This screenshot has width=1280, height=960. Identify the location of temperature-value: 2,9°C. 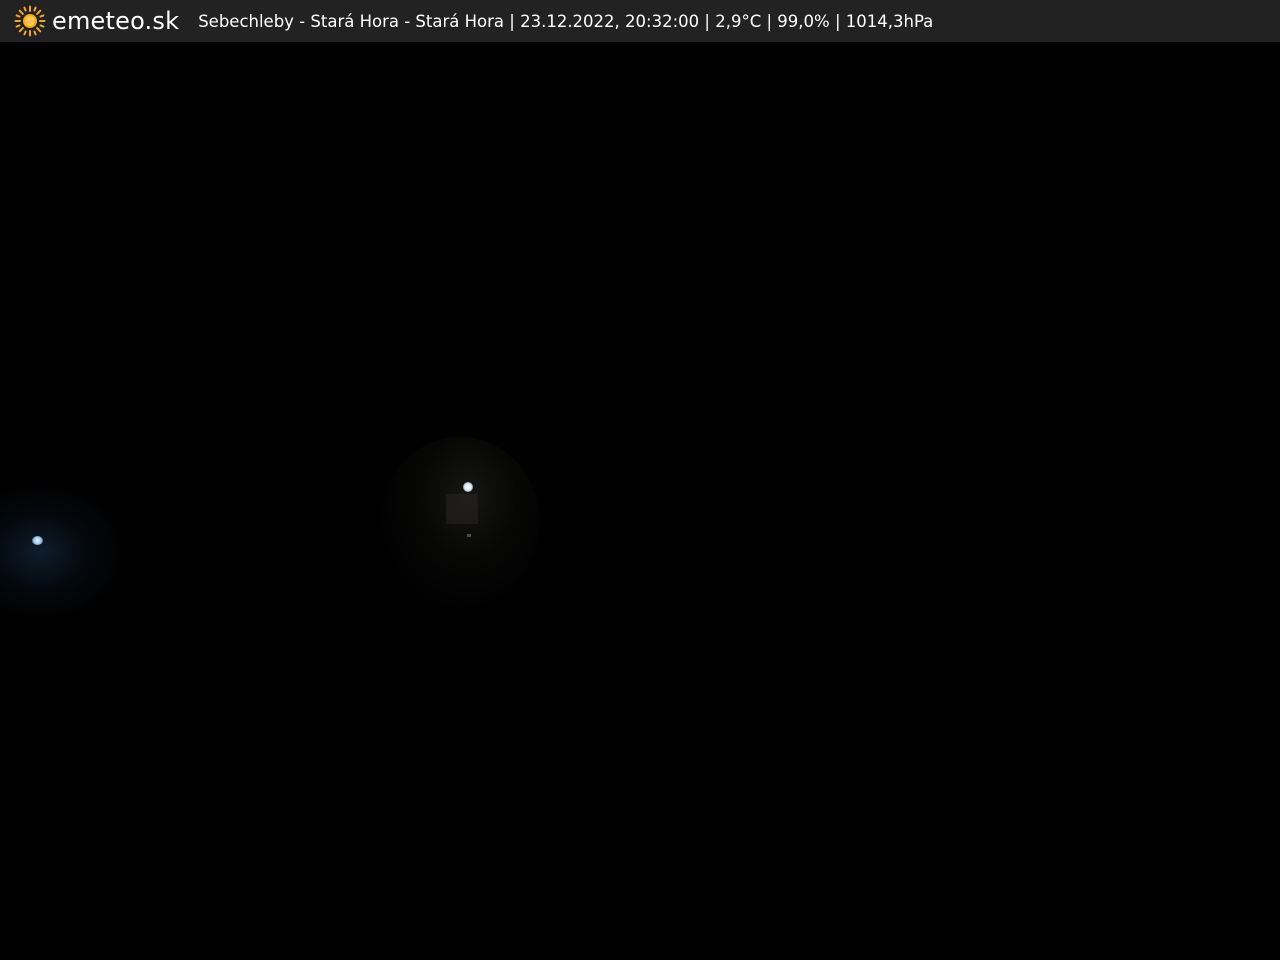
(738, 21).